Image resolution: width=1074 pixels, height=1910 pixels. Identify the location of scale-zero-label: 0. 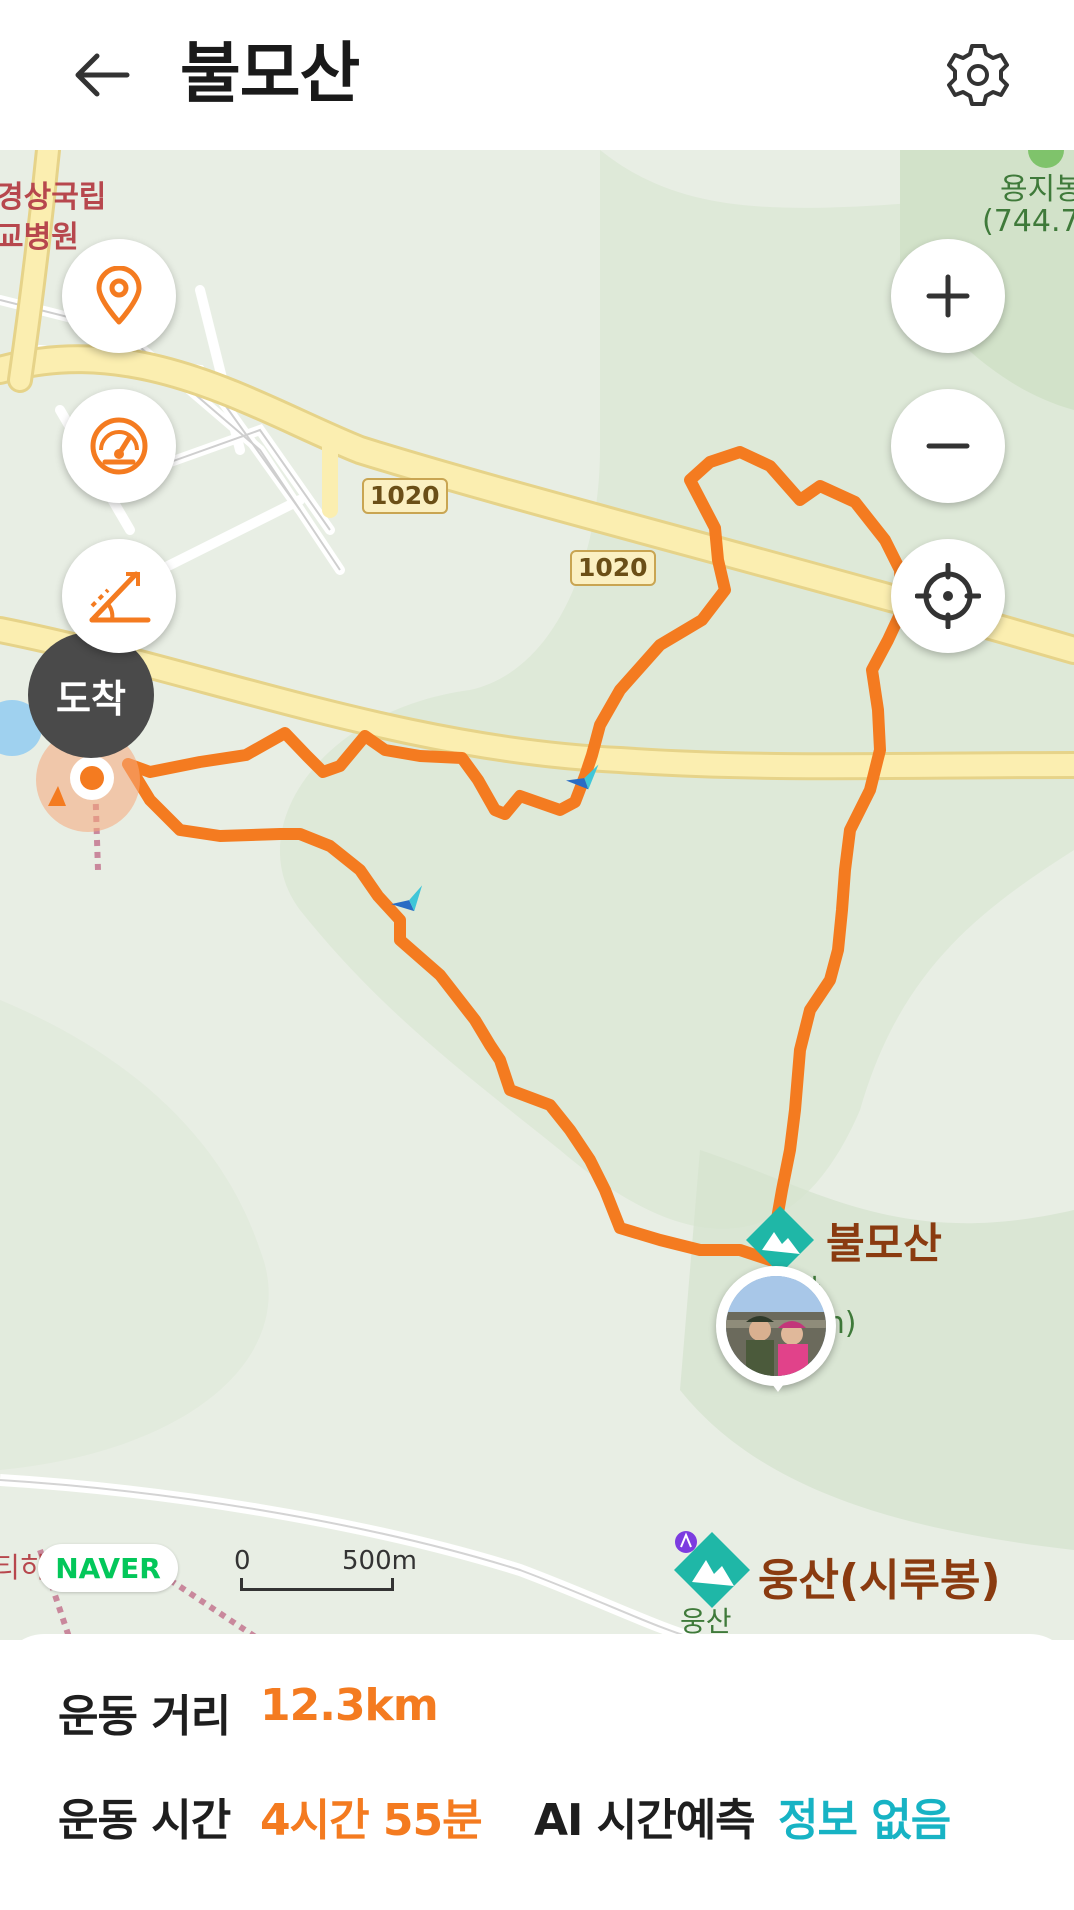
(242, 1561).